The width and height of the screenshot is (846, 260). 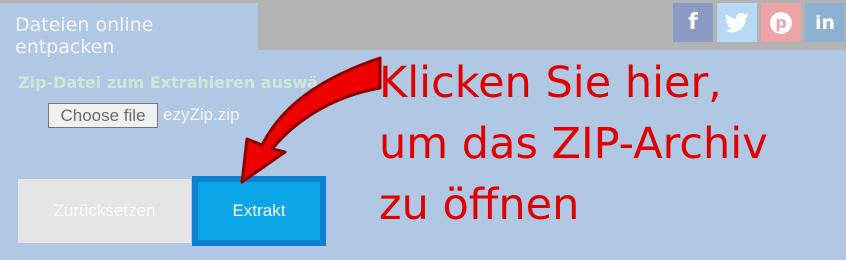 I want to click on annotation-line-1: Klicken Sie hier,, so click(x=550, y=83).